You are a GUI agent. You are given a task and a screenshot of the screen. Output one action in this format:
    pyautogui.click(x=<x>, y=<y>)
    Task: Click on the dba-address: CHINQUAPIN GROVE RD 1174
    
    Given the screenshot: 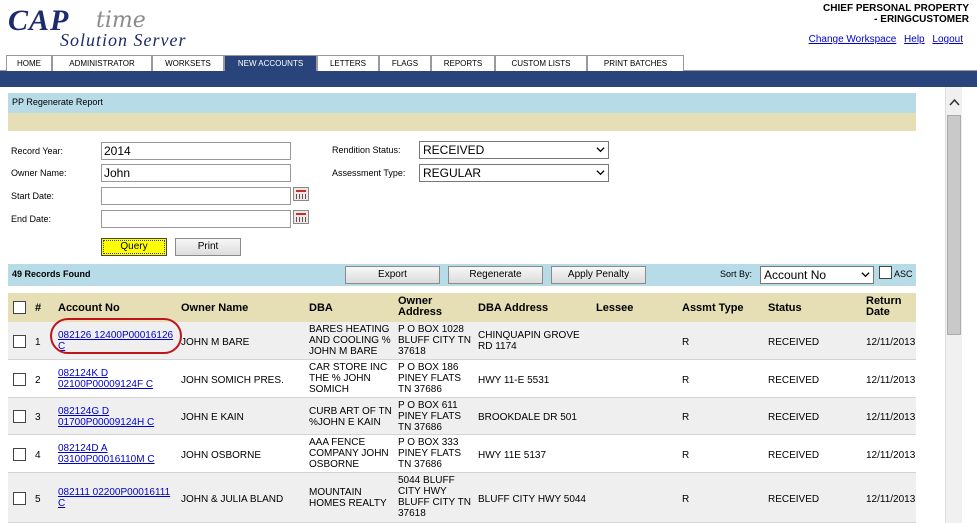 What is the action you would take?
    pyautogui.click(x=529, y=341)
    